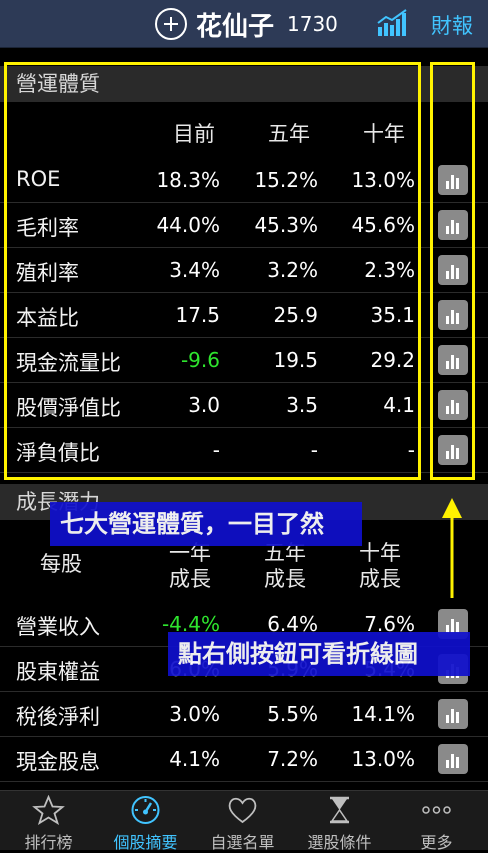  What do you see at coordinates (292, 759) in the screenshot?
I see `value-5yr: 7.2%` at bounding box center [292, 759].